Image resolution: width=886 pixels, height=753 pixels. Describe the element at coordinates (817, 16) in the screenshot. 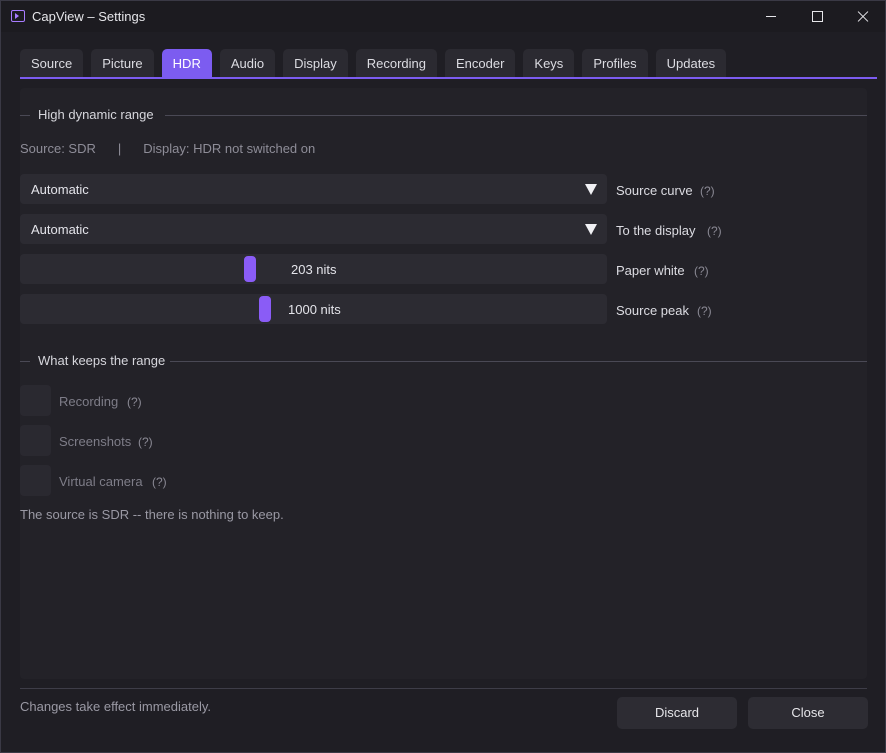

I see `maximize-button` at that location.